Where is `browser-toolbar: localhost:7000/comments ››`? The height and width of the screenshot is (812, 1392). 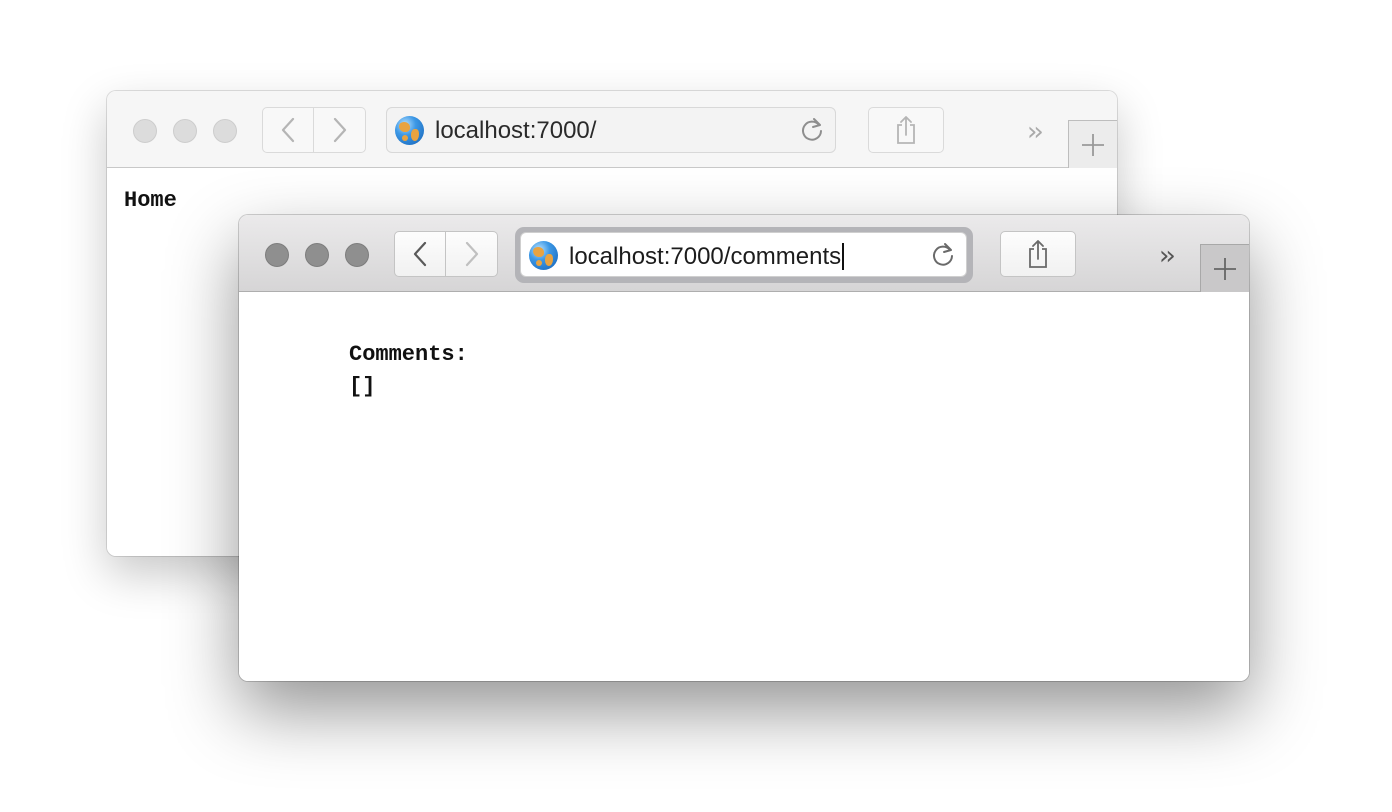
browser-toolbar: localhost:7000/comments ›› is located at coordinates (744, 253).